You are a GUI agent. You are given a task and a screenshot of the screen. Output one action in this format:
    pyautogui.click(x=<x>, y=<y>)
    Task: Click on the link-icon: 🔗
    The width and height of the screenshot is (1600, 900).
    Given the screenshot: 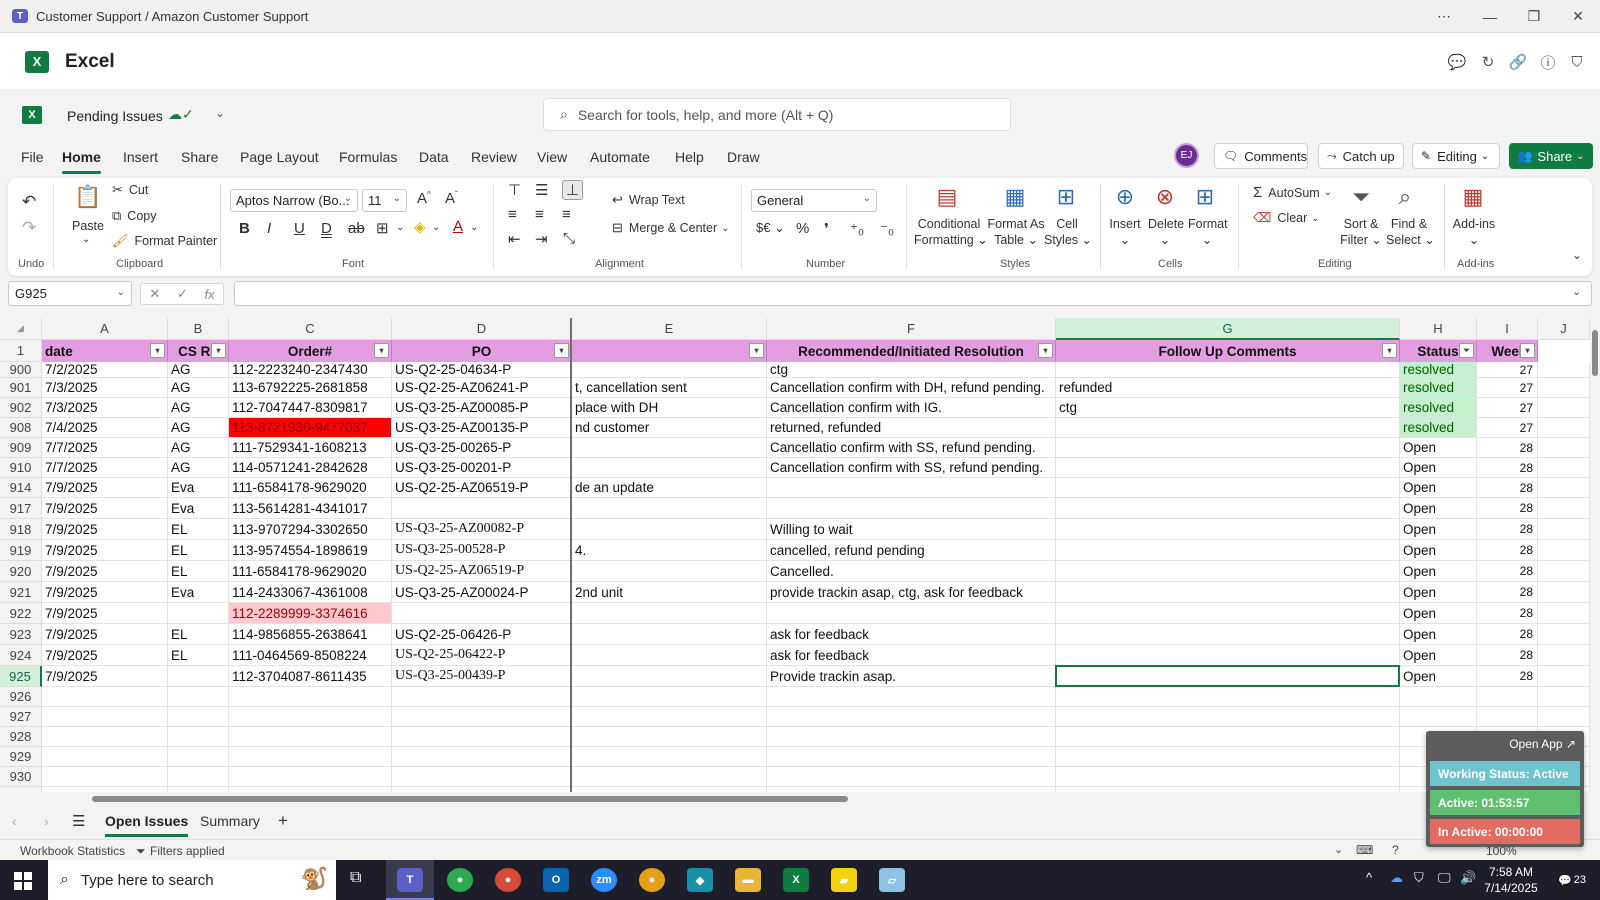 What is the action you would take?
    pyautogui.click(x=1518, y=62)
    